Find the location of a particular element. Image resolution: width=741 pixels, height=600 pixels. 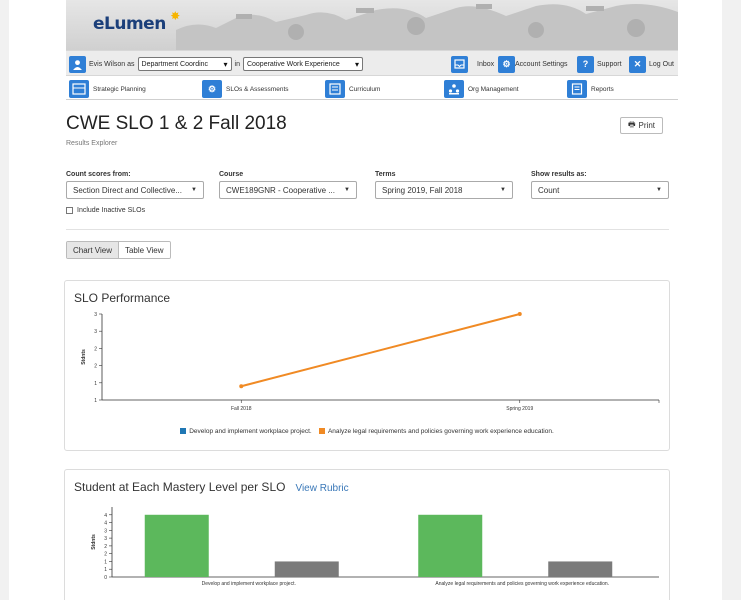

nav-strategic-planning: Strategic Planning is located at coordinates (107, 89).